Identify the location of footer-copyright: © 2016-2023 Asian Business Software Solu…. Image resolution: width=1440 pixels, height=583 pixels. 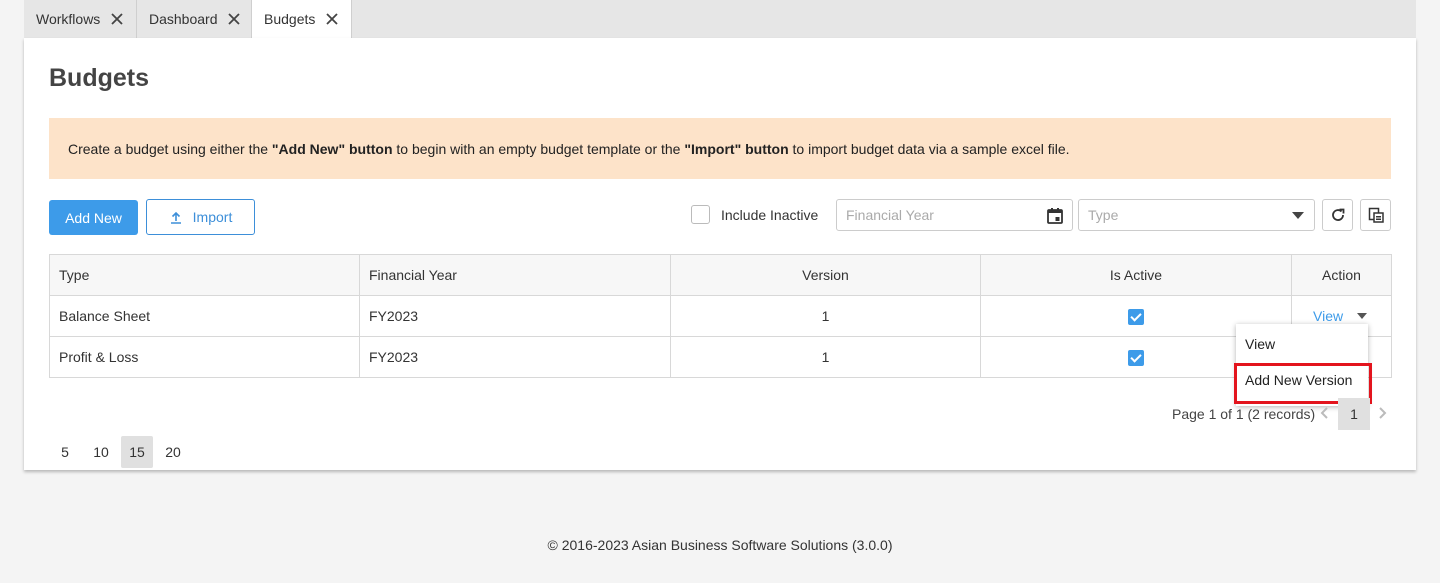
(720, 545).